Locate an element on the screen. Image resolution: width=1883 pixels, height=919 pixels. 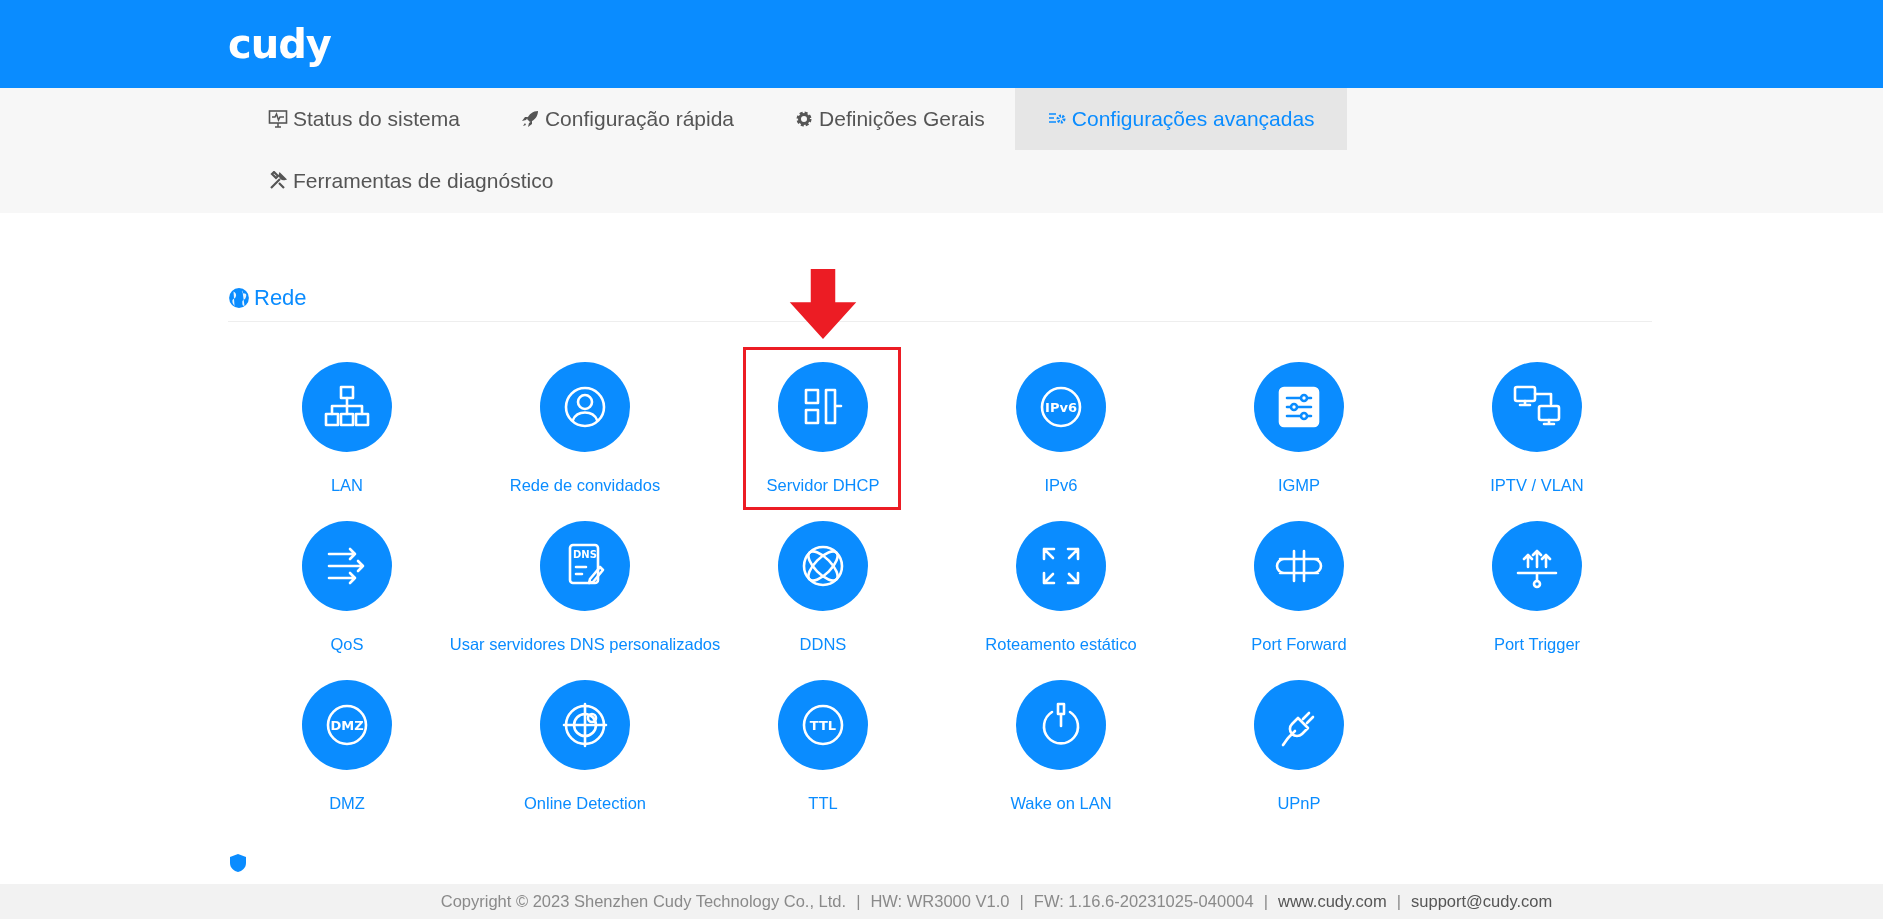
network-icon is located at coordinates (347, 407).